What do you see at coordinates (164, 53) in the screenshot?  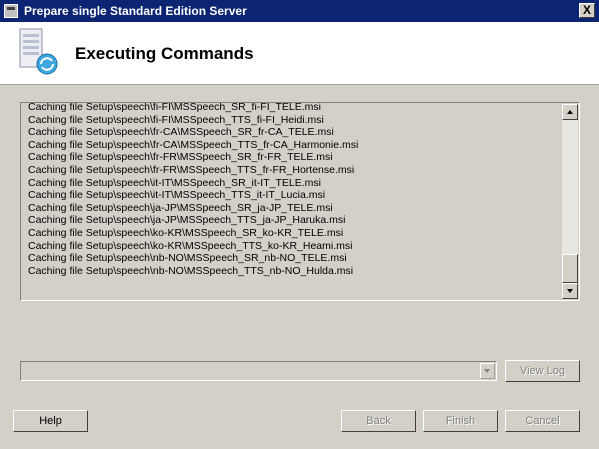 I see `page-title: Executing Commands` at bounding box center [164, 53].